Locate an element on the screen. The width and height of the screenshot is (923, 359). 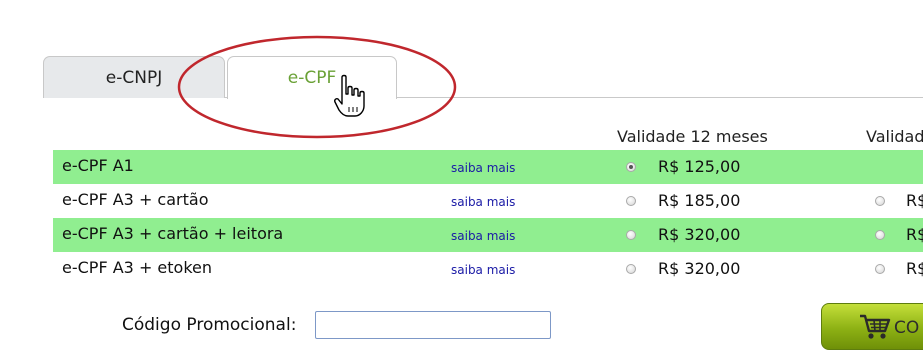
validity-12-header: Validade 12 meses is located at coordinates (692, 136).